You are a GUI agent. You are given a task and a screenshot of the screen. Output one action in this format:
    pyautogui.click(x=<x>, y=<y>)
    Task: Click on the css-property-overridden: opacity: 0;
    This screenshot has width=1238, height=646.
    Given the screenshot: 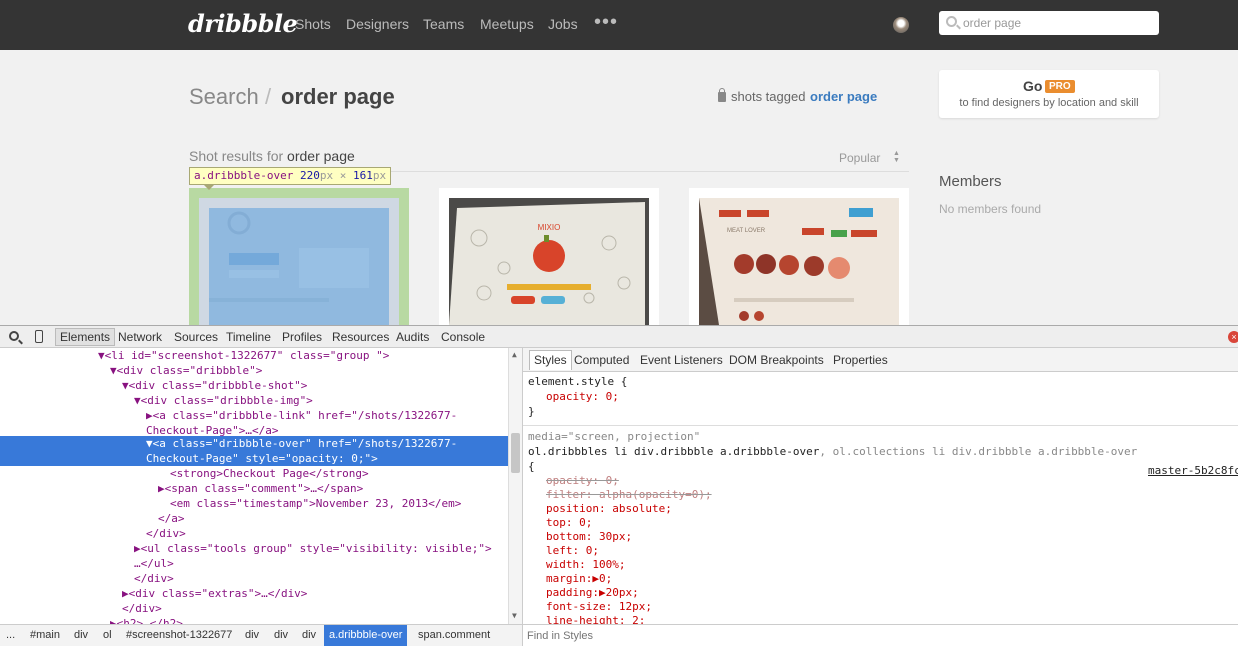 What is the action you would take?
    pyautogui.click(x=582, y=481)
    